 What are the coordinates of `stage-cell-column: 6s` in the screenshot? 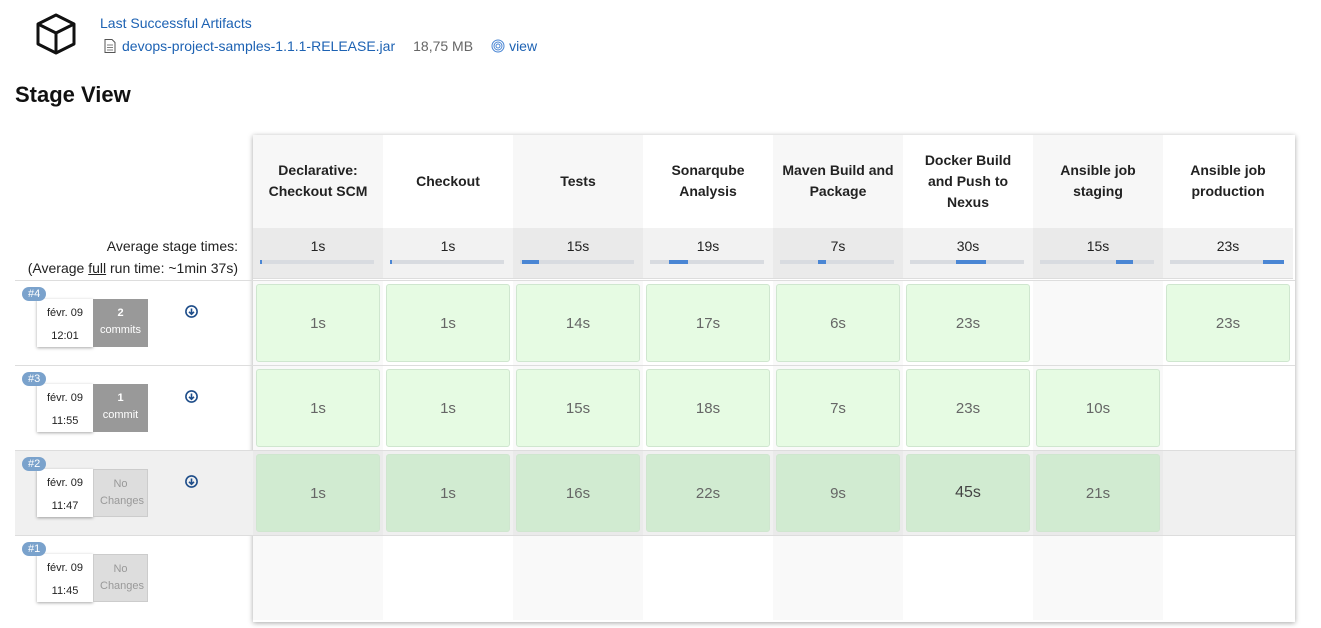 It's located at (838, 323).